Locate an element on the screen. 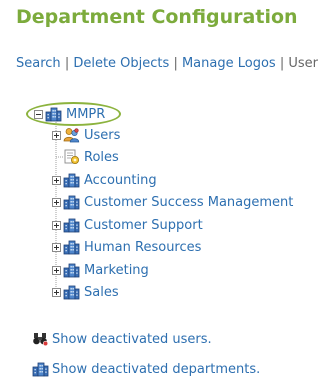 The width and height of the screenshot is (320, 385). tree-node-customer-success-management: Customer Success Management is located at coordinates (172, 202).